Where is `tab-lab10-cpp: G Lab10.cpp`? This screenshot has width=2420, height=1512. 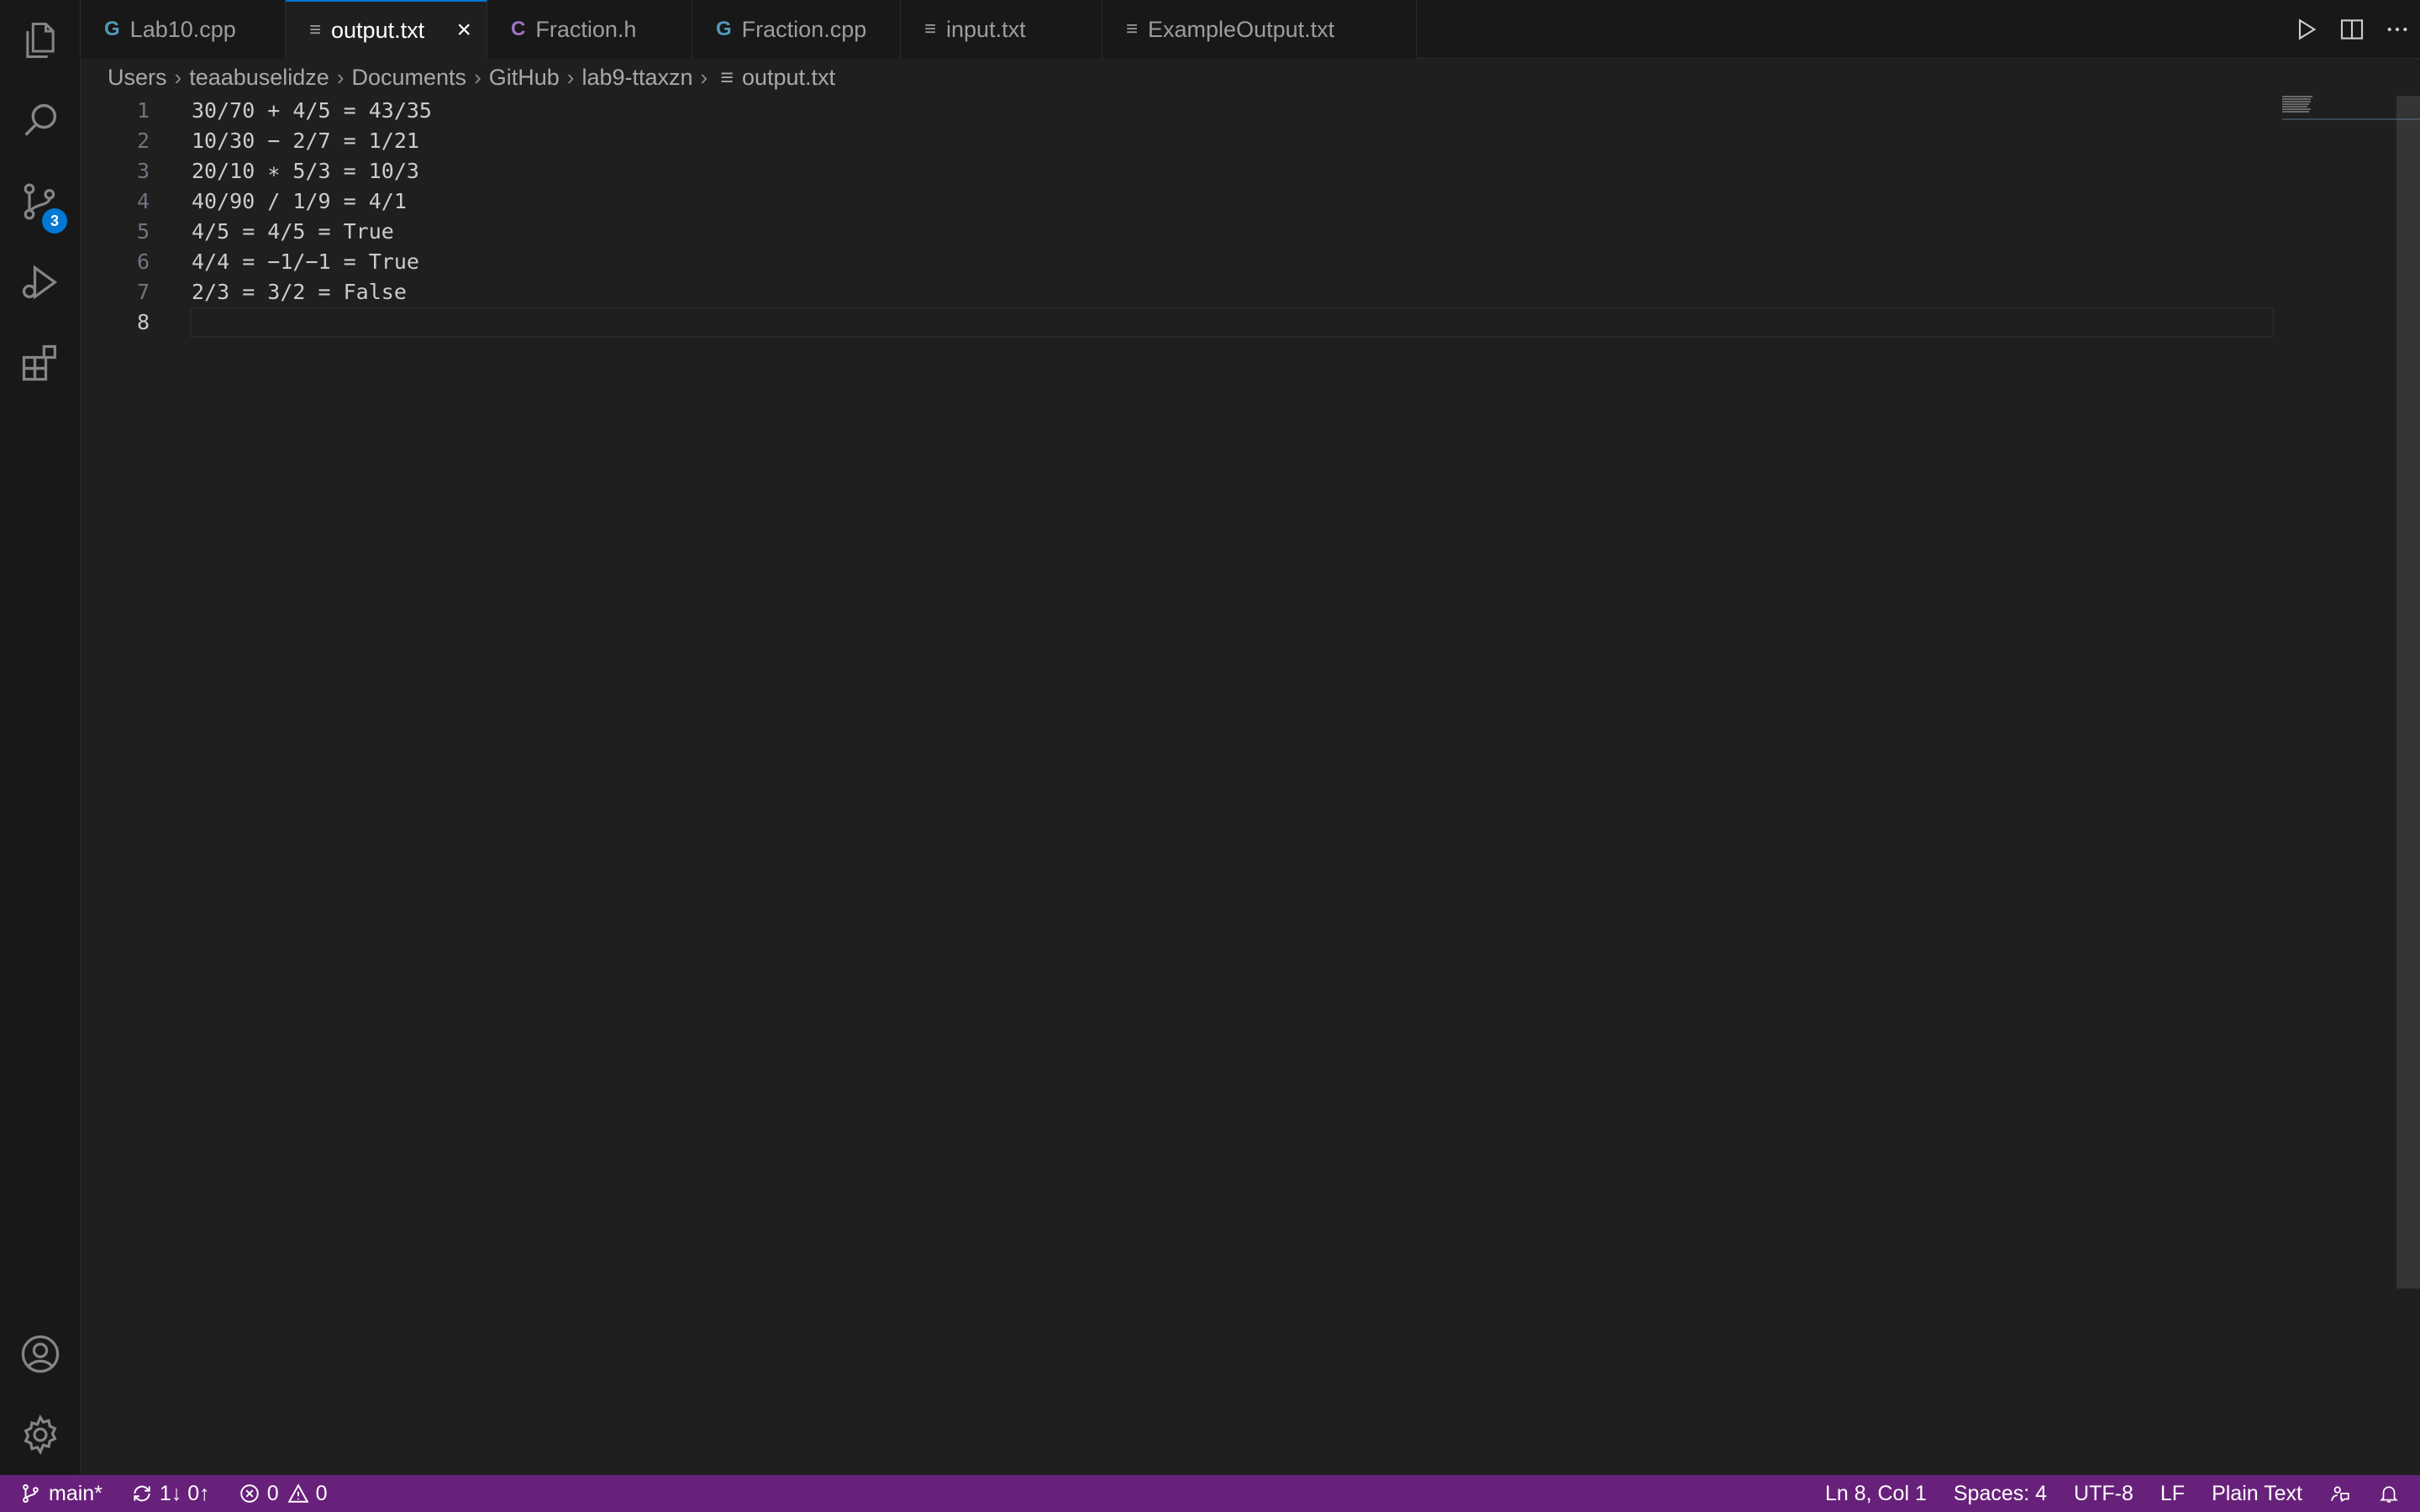
tab-lab10-cpp: G Lab10.cpp is located at coordinates (183, 29).